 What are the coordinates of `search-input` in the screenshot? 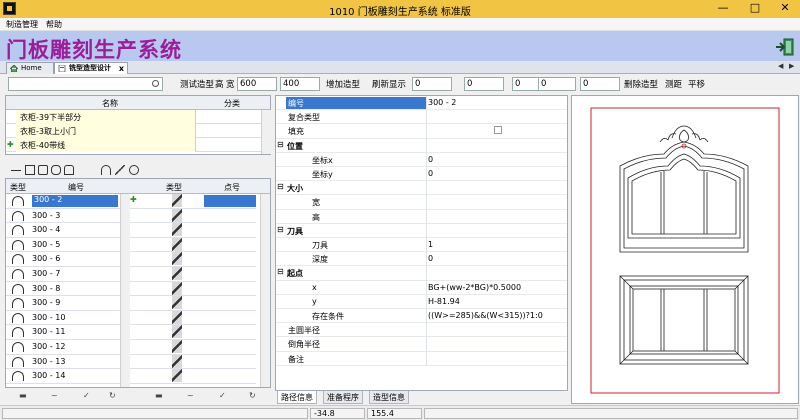 It's located at (85, 84).